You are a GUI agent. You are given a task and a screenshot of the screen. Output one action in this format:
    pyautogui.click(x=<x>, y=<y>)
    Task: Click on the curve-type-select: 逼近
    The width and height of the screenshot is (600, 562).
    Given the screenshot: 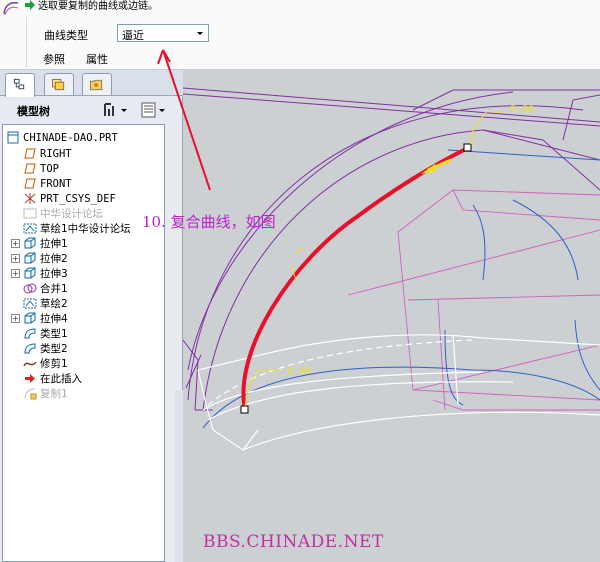 What is the action you would take?
    pyautogui.click(x=163, y=33)
    